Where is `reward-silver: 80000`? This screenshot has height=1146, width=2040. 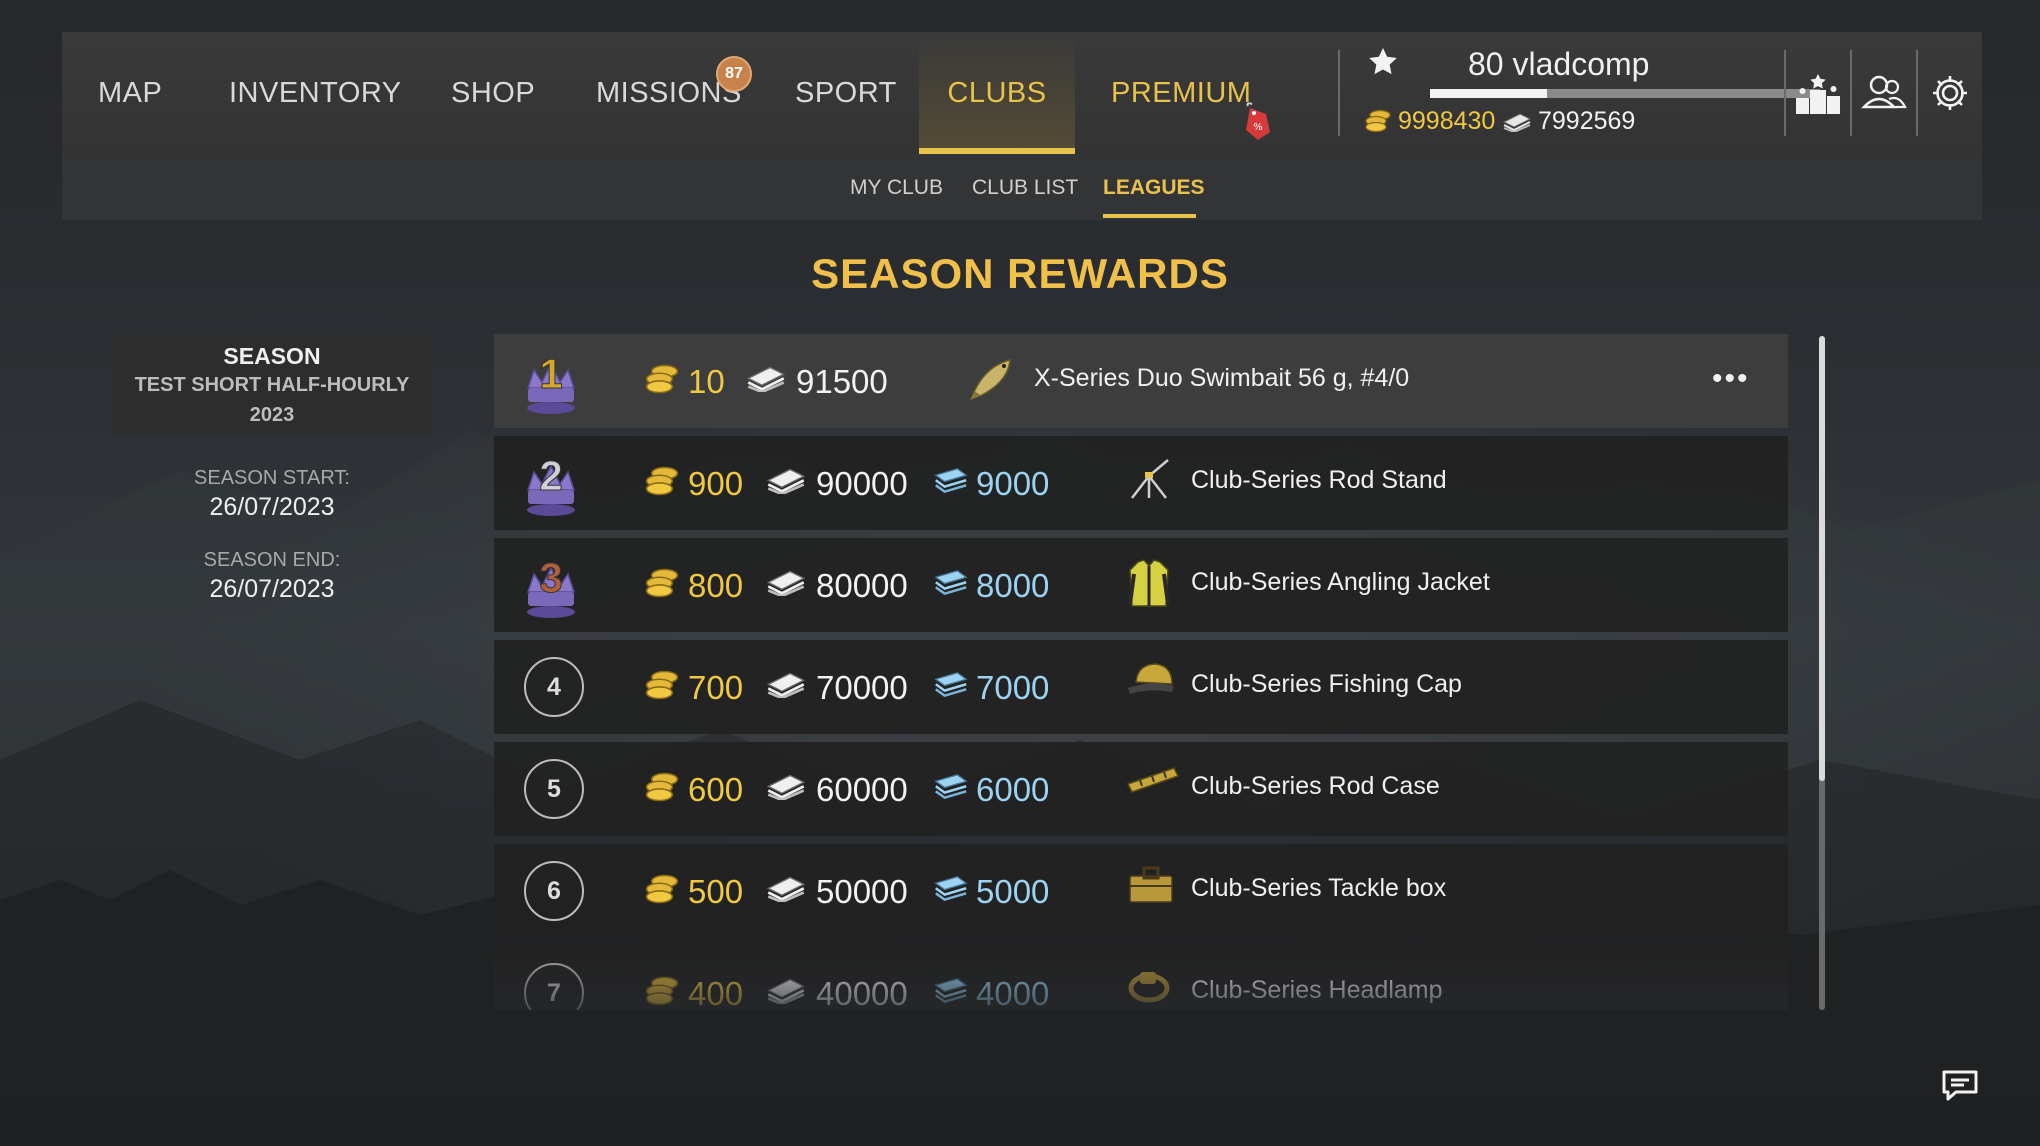 reward-silver: 80000 is located at coordinates (862, 585).